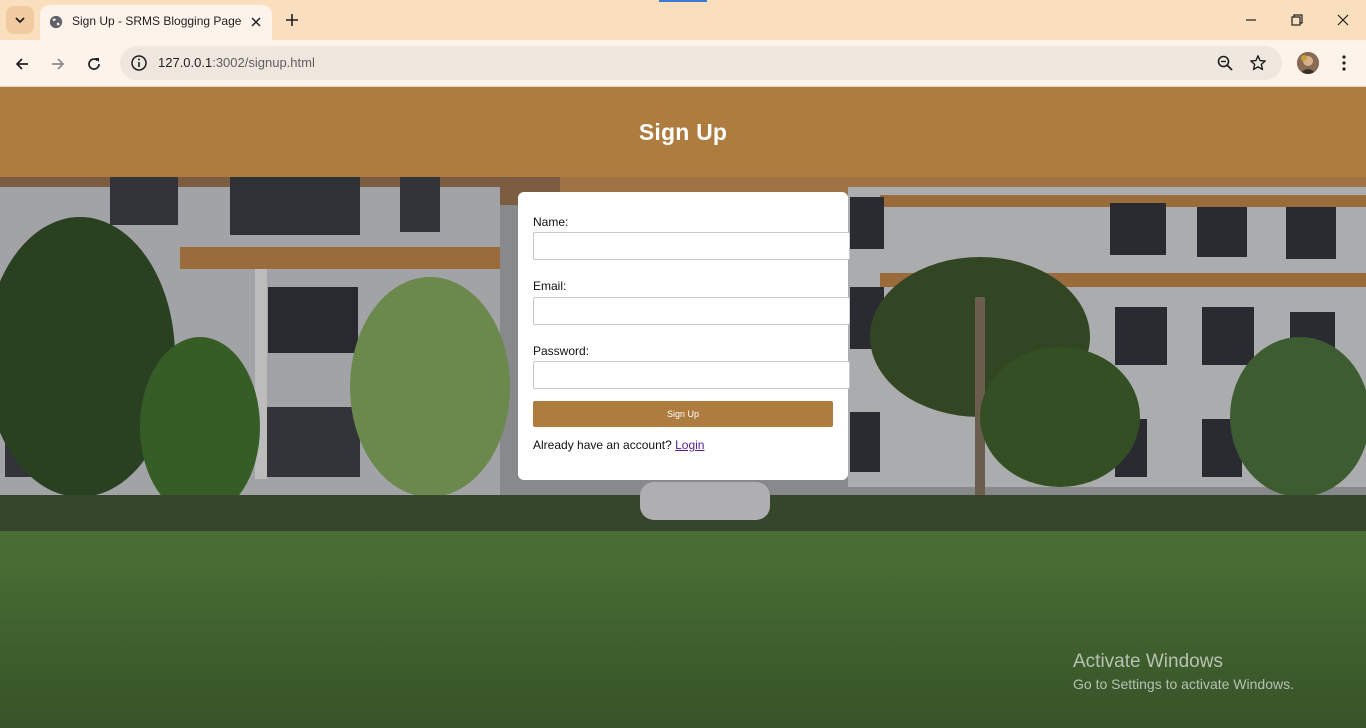 The width and height of the screenshot is (1366, 728). What do you see at coordinates (1183, 684) in the screenshot?
I see `watermark-subtitle: Go to Settings to activate Windows.` at bounding box center [1183, 684].